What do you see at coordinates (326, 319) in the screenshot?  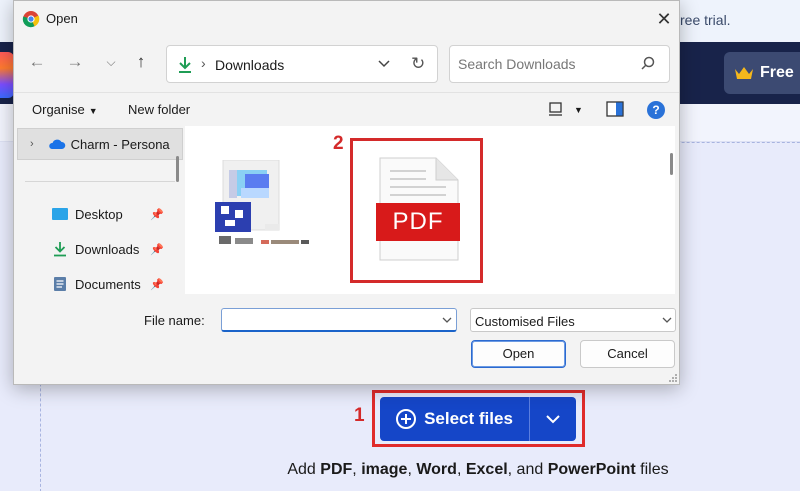 I see `file-name-input` at bounding box center [326, 319].